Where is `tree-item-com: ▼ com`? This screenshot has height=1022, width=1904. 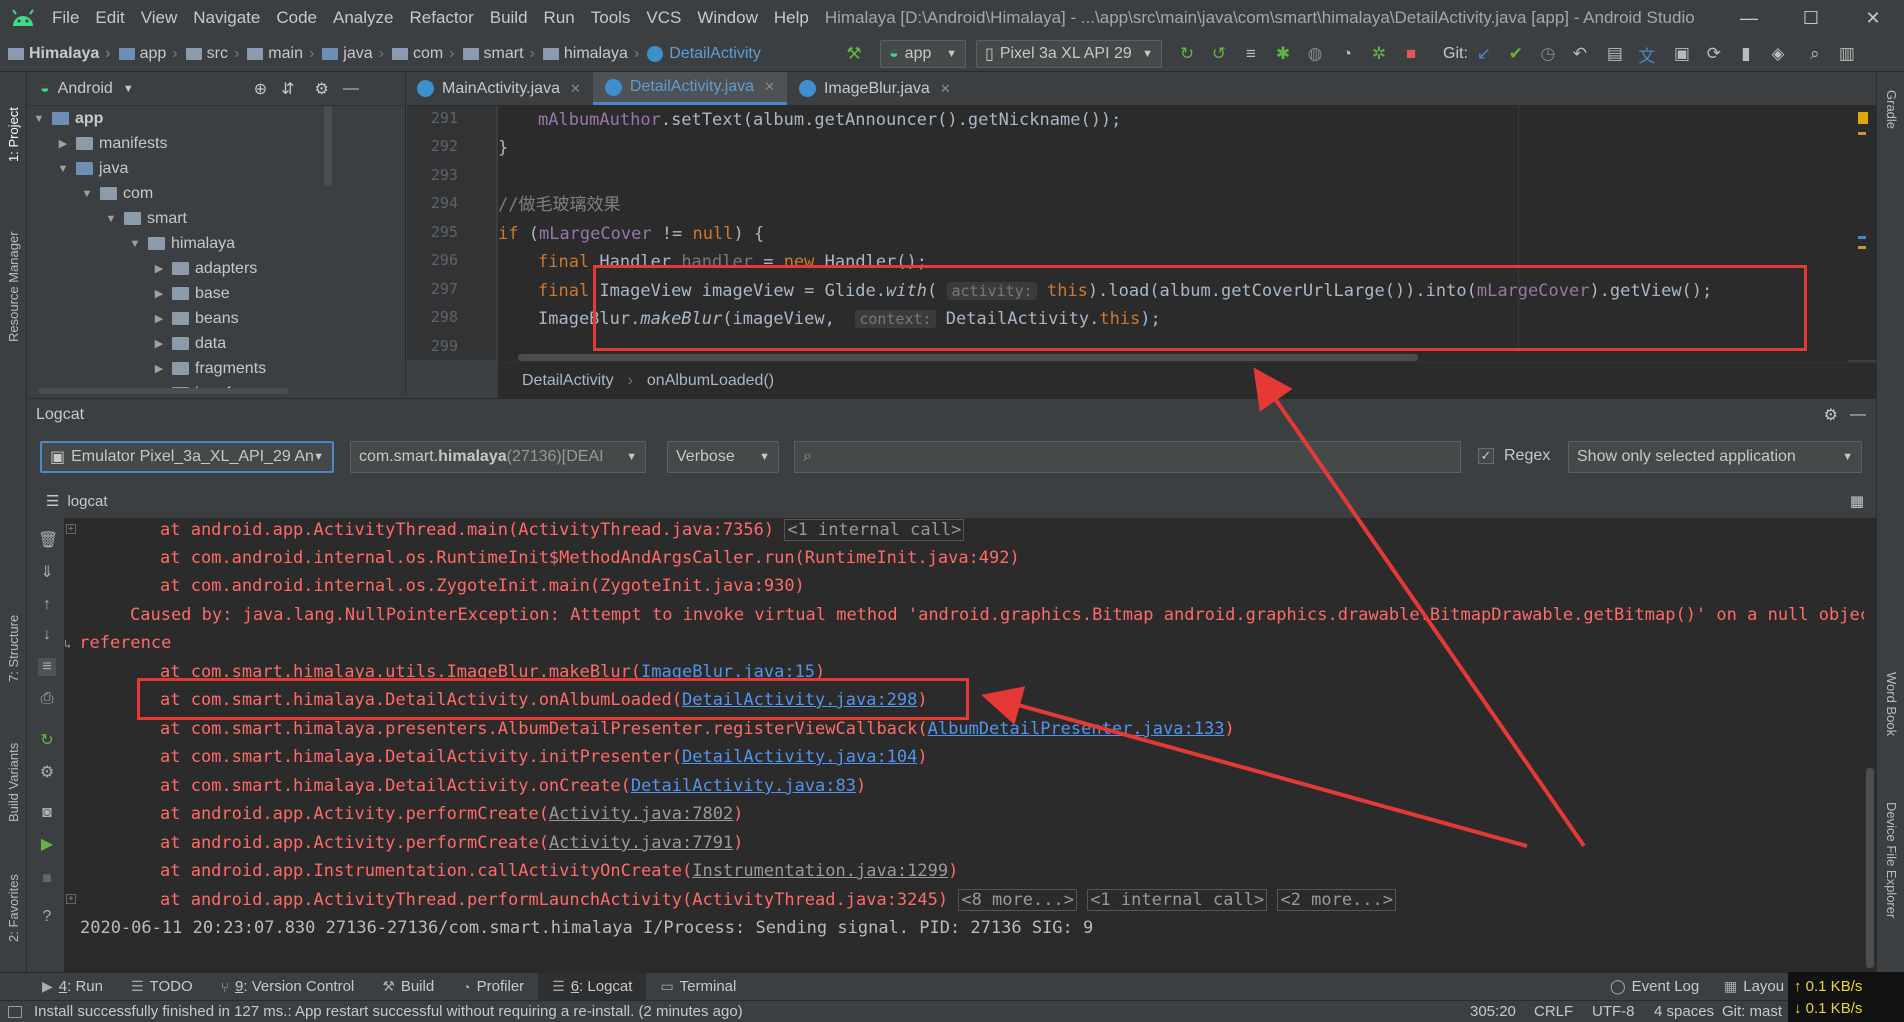
tree-item-com: ▼ com is located at coordinates (216, 193).